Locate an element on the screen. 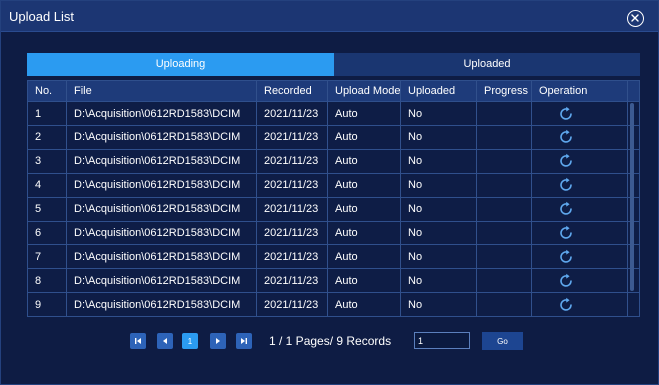 The image size is (659, 385). table-scrollbar is located at coordinates (632, 209).